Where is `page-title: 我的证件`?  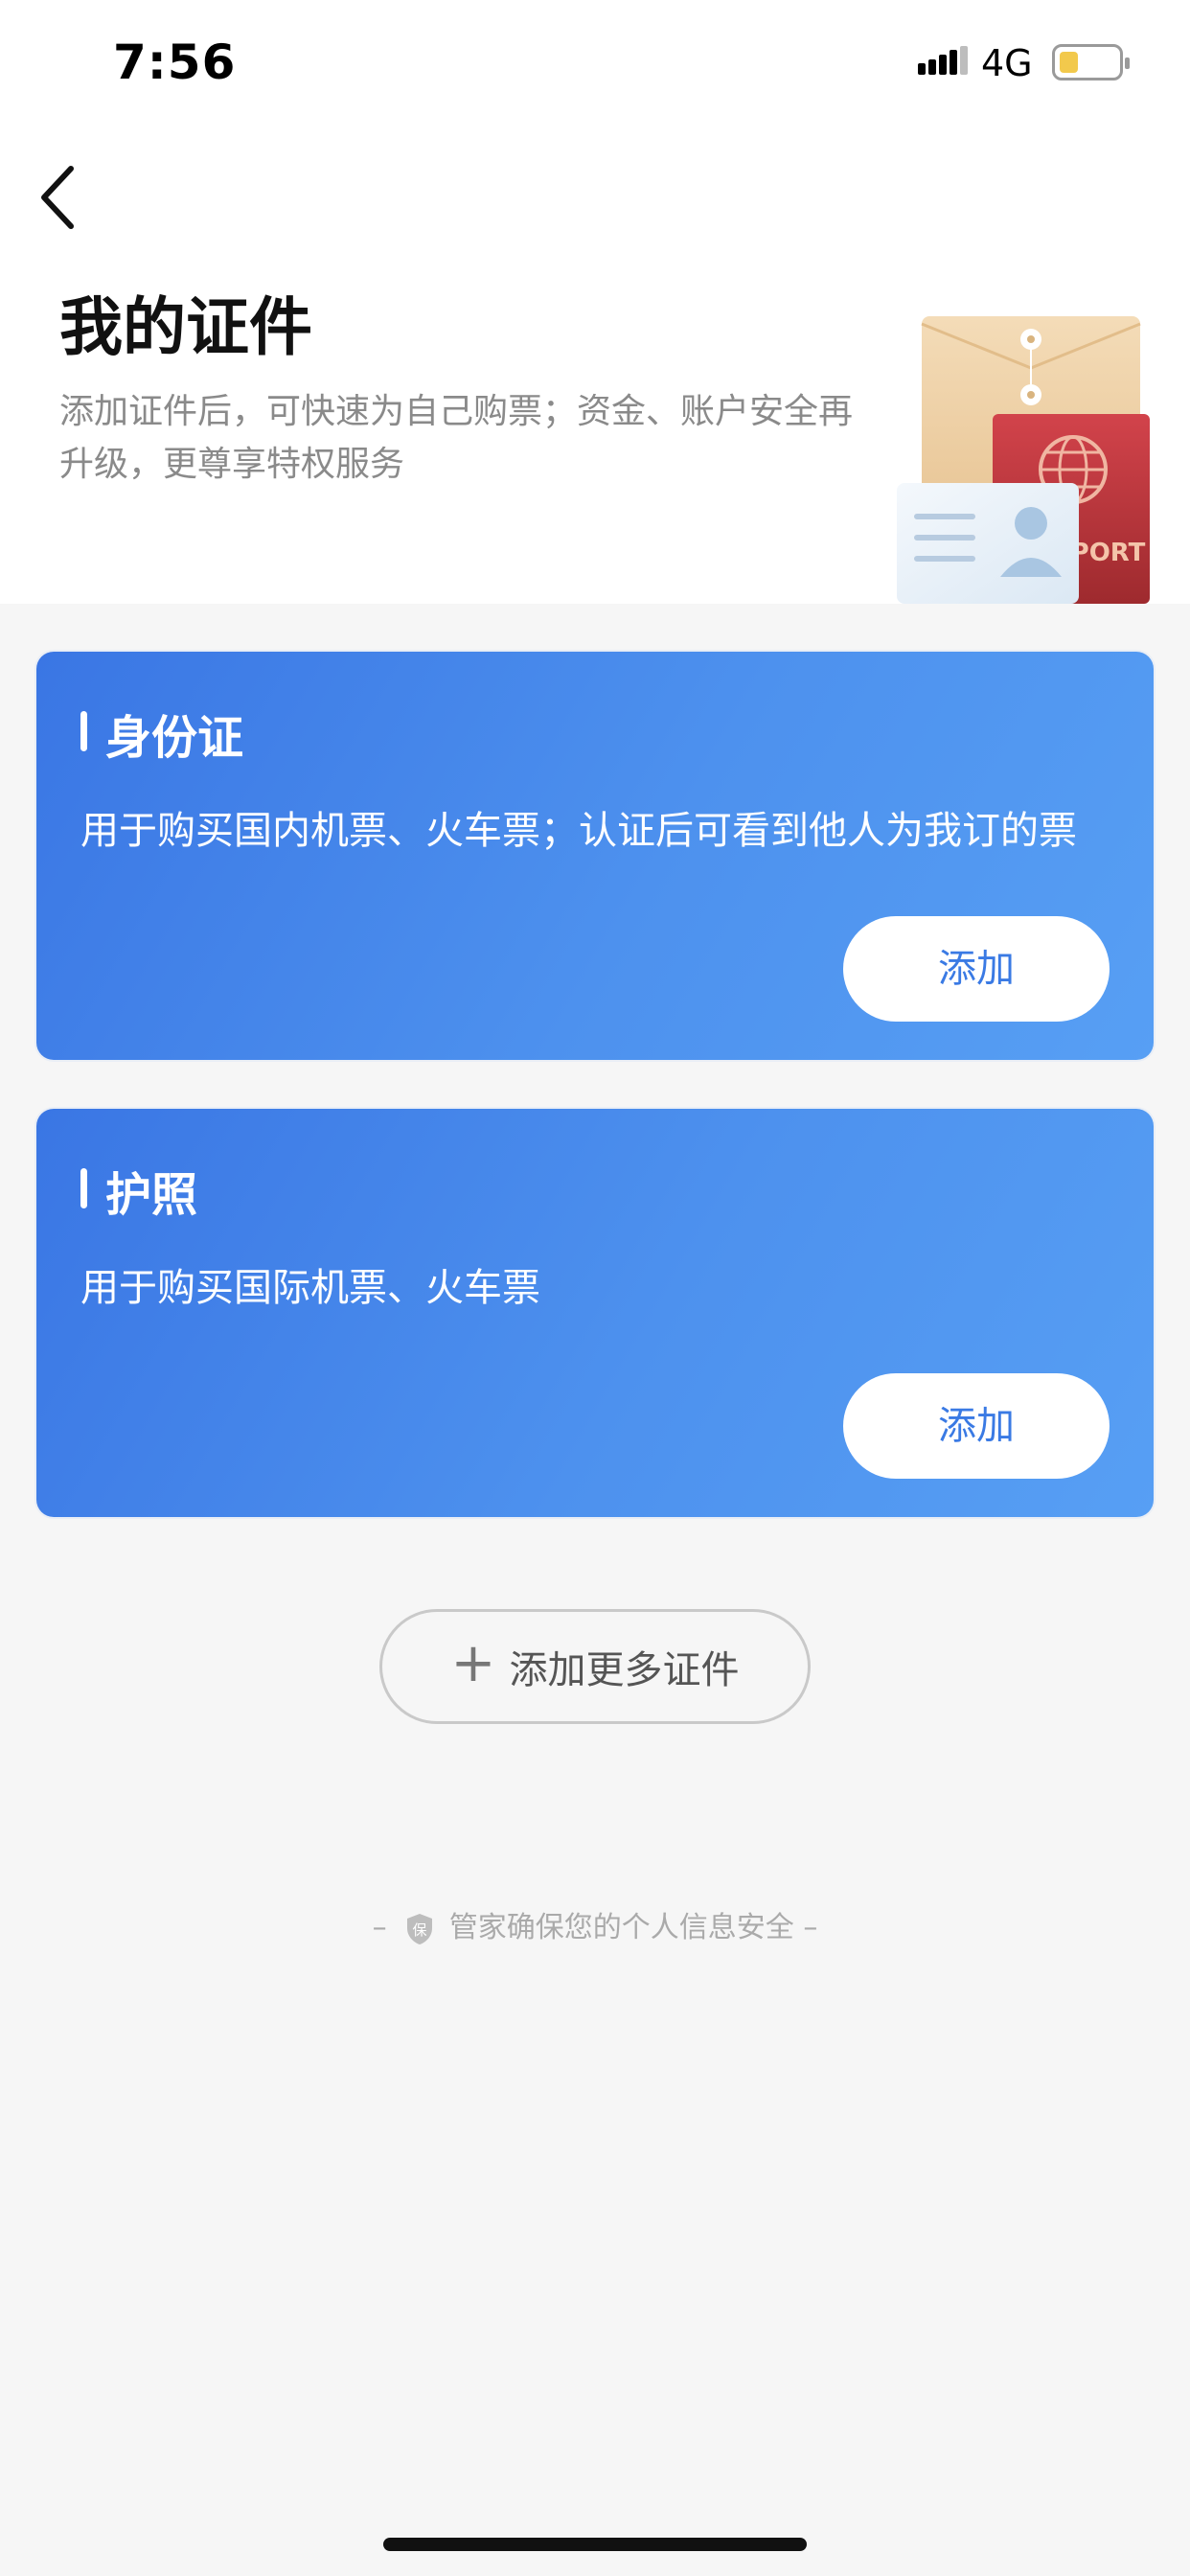
page-title: 我的证件 is located at coordinates (186, 327).